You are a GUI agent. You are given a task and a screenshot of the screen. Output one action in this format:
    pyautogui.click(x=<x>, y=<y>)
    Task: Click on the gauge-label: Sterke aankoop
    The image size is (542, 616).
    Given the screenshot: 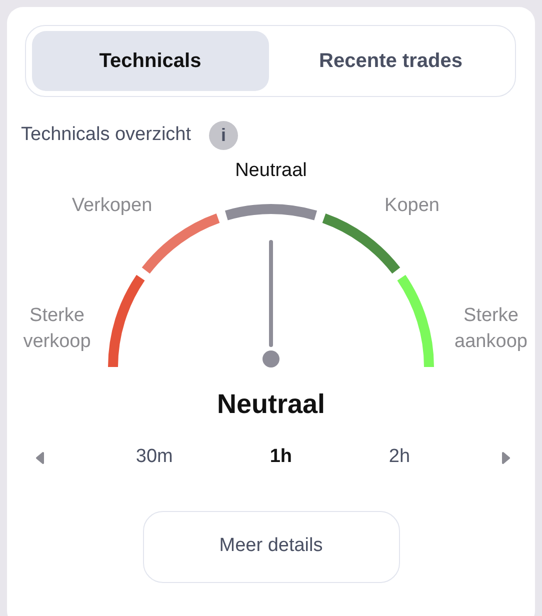 What is the action you would take?
    pyautogui.click(x=491, y=329)
    